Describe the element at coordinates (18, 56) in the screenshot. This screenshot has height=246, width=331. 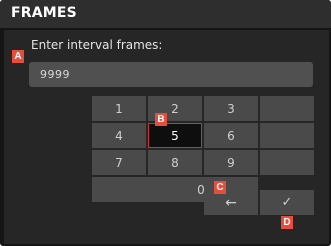
I see `callout-a: A` at that location.